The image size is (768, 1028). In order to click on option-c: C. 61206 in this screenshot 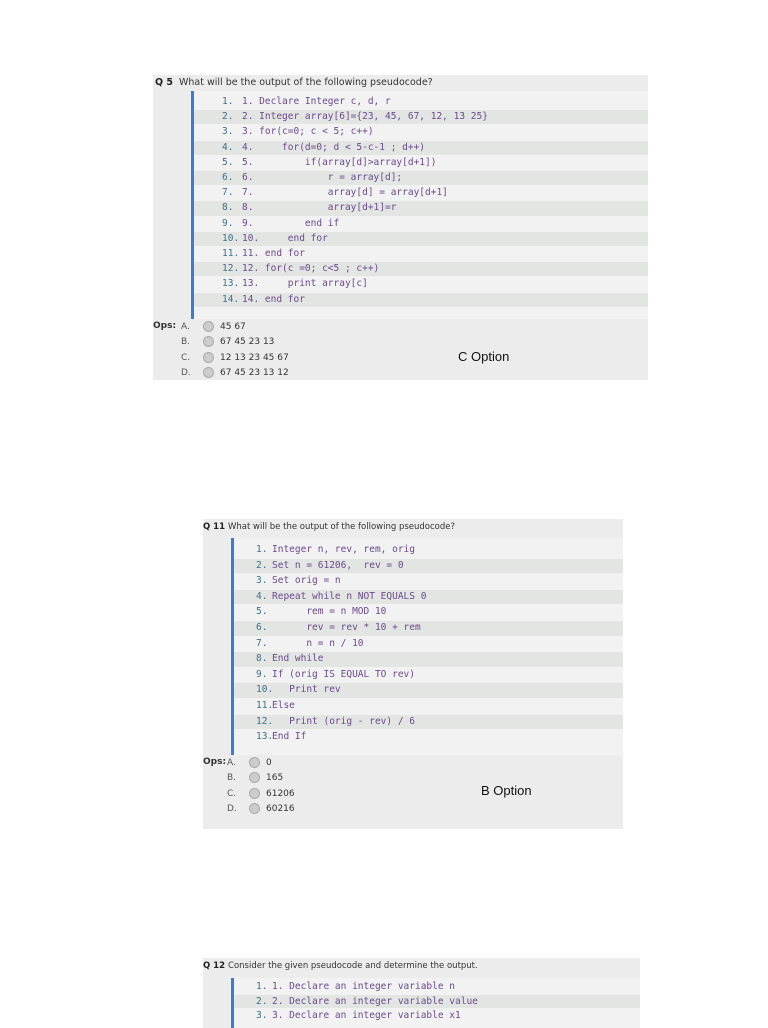, I will do `click(261, 793)`.